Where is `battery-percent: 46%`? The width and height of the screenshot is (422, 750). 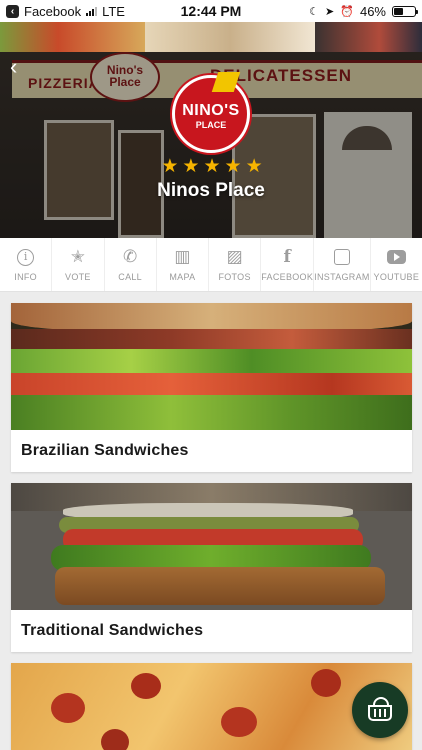 battery-percent: 46% is located at coordinates (372, 11).